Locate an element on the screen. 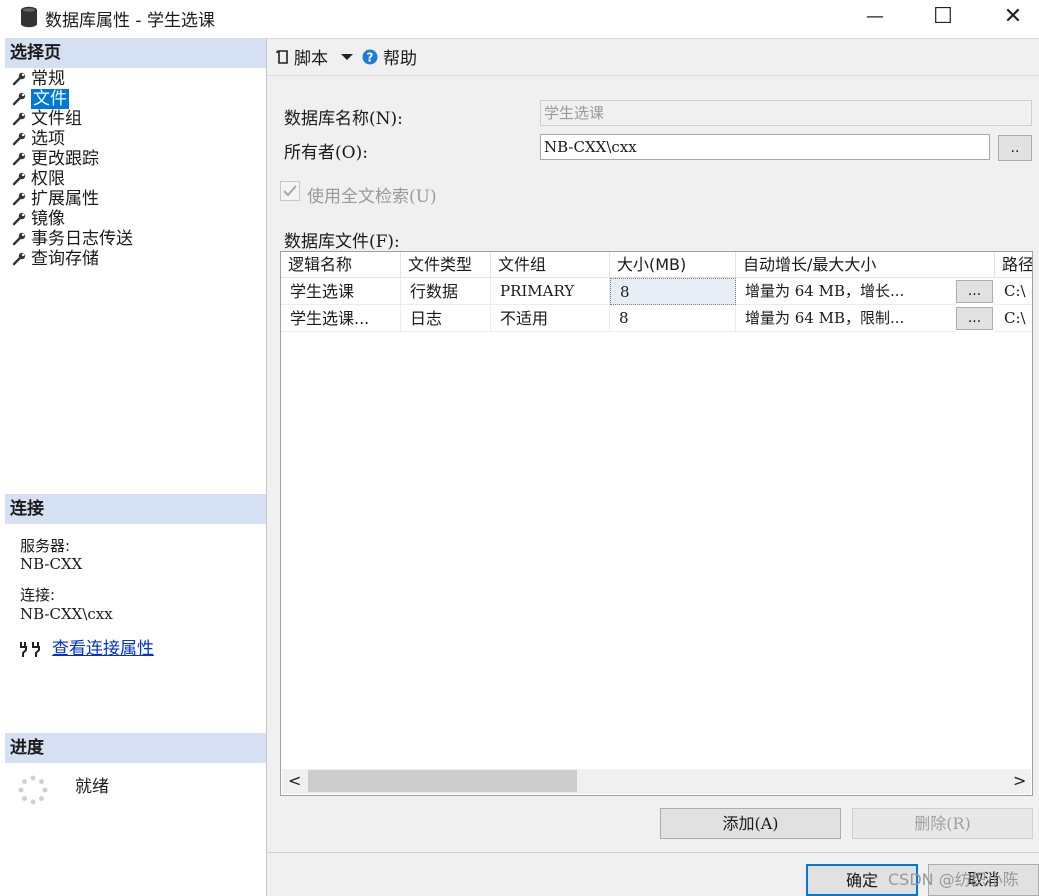 The height and width of the screenshot is (896, 1039). scrollbar-thumb is located at coordinates (442, 781).